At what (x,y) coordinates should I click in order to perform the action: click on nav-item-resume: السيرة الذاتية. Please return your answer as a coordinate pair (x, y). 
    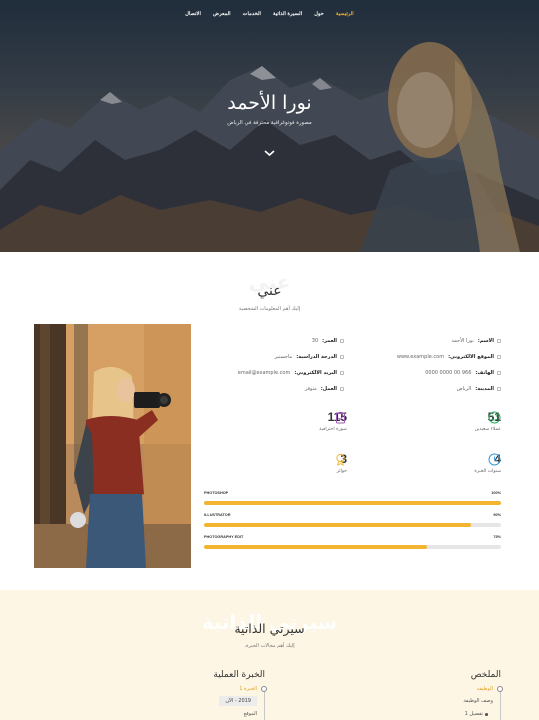
    Looking at the image, I should click on (287, 14).